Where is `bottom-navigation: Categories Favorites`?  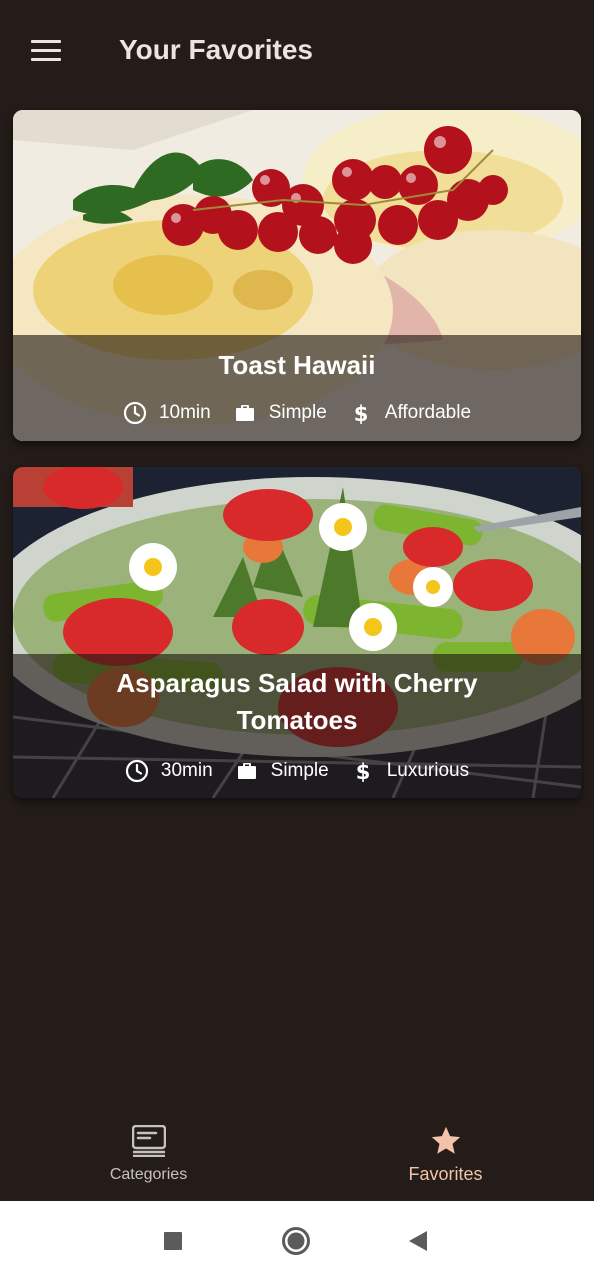
bottom-navigation: Categories Favorites is located at coordinates (297, 1154).